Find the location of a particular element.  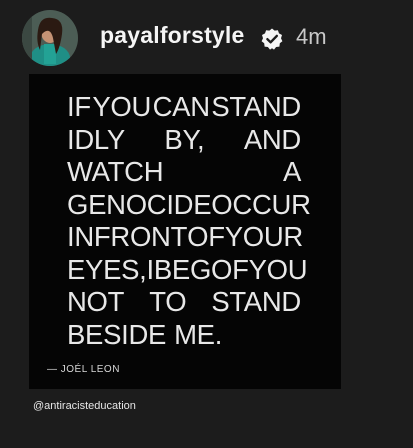

quote-line: WATCH A is located at coordinates (184, 172).